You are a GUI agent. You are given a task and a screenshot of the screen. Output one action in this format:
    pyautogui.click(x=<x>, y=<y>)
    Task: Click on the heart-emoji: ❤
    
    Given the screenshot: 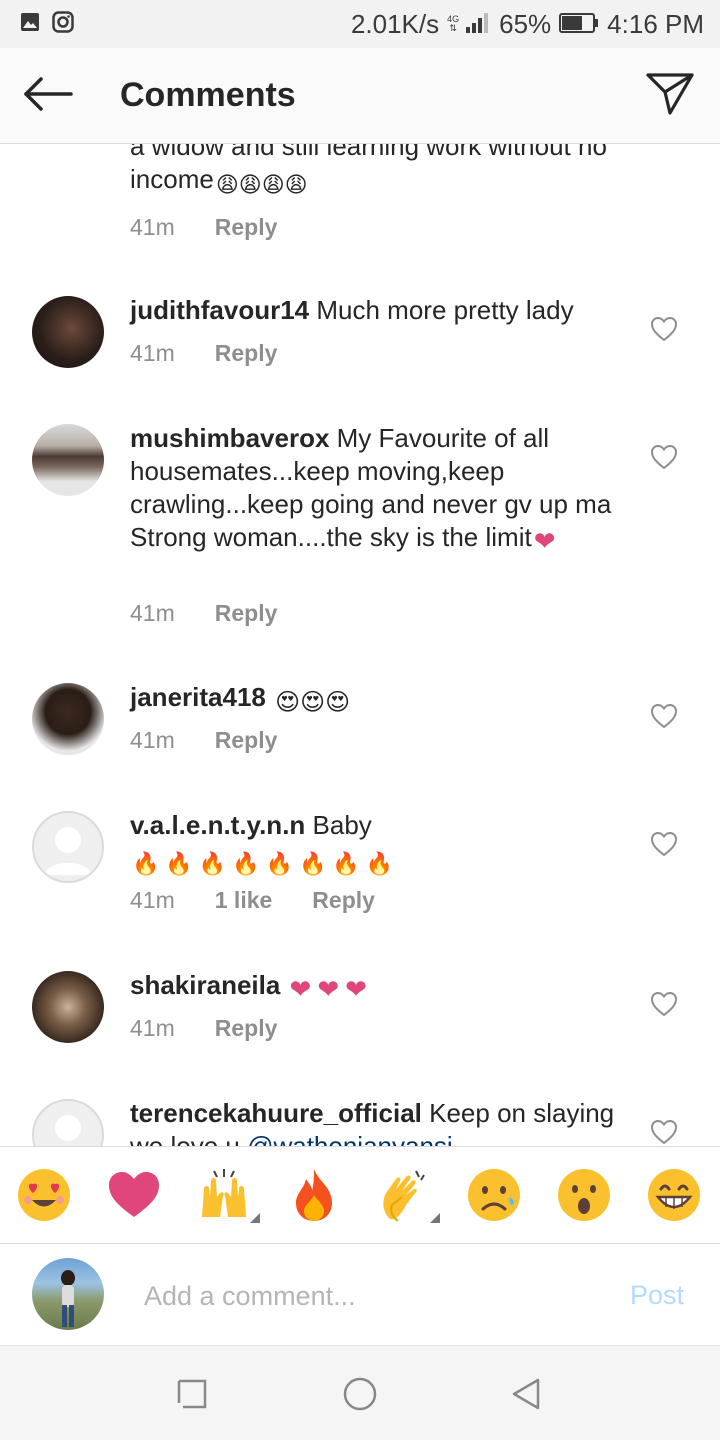 What is the action you would take?
    pyautogui.click(x=544, y=541)
    